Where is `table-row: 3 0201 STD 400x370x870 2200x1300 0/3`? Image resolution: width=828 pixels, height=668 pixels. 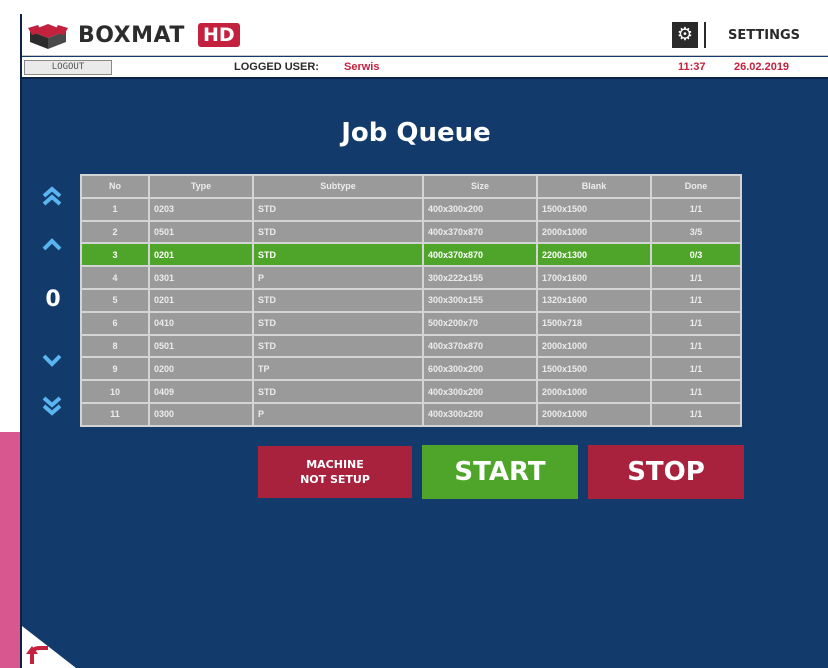
table-row: 3 0201 STD 400x370x870 2200x1300 0/3 is located at coordinates (411, 255).